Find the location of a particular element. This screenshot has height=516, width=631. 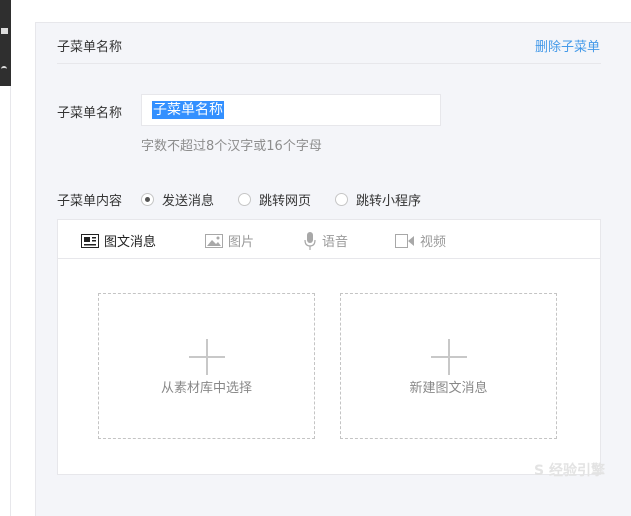

content-label: 子菜单内容 is located at coordinates (90, 201).